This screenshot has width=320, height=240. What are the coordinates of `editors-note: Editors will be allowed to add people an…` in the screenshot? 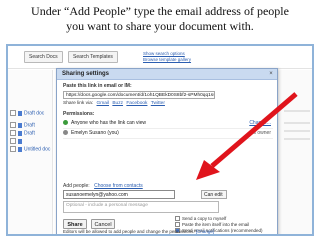 It's located at (138, 231).